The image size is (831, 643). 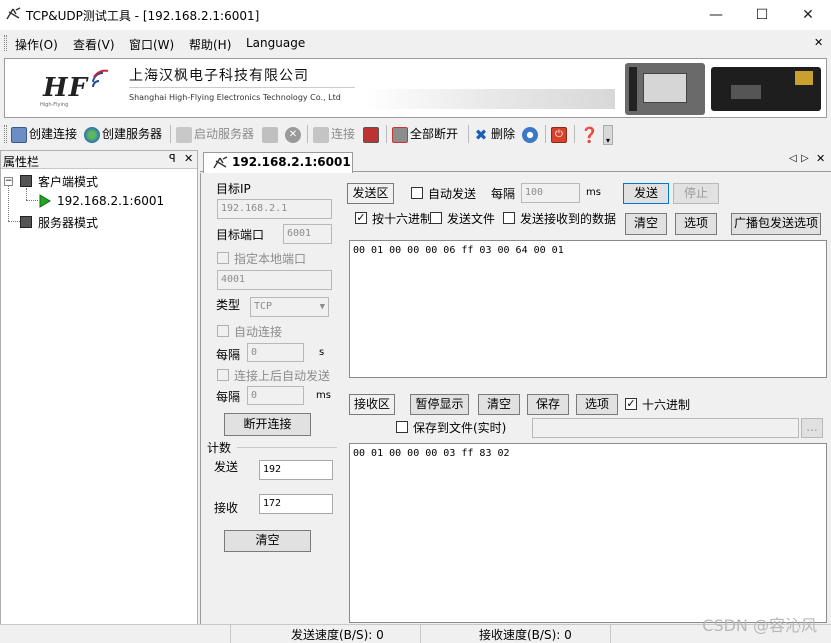 What do you see at coordinates (471, 219) in the screenshot?
I see `send-file-label: 发送文件` at bounding box center [471, 219].